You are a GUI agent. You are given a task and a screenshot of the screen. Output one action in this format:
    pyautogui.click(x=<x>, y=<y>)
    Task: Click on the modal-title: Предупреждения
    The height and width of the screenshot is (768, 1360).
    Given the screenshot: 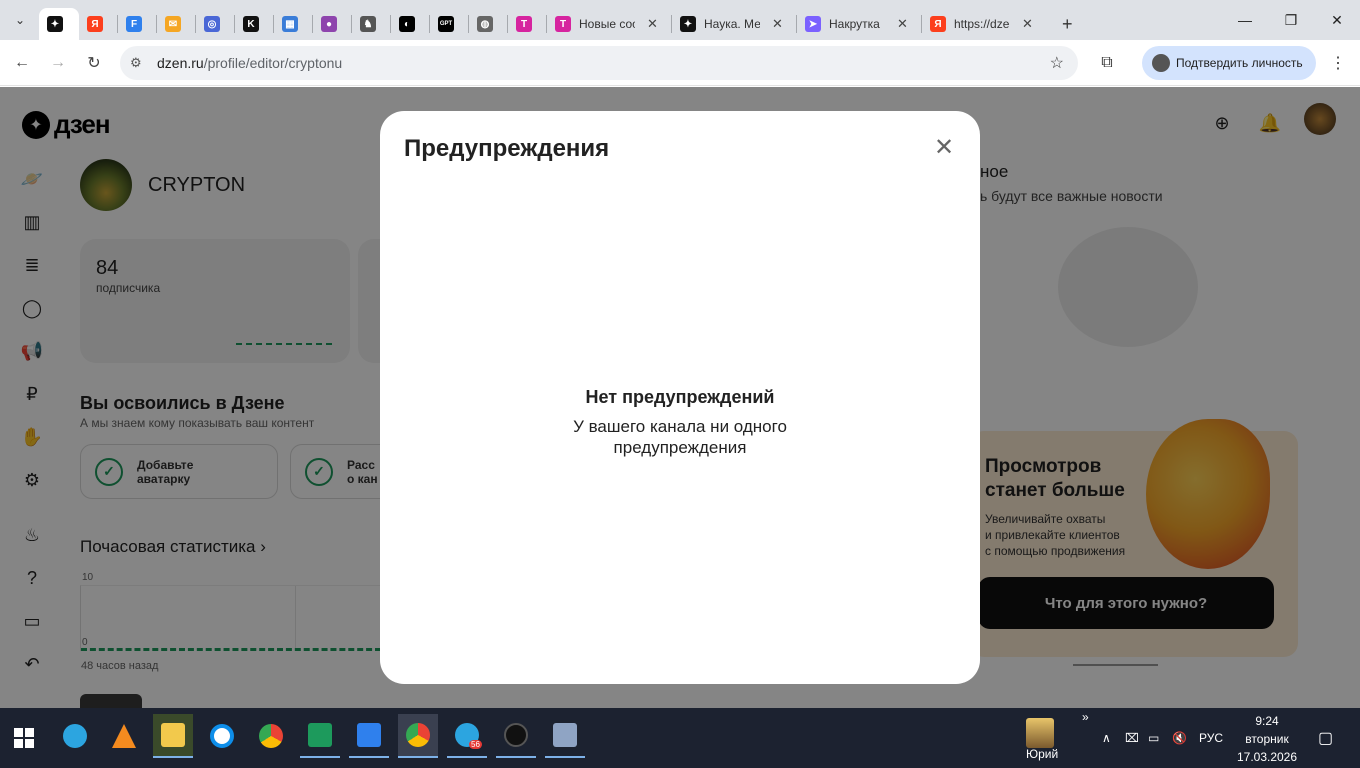 What is the action you would take?
    pyautogui.click(x=507, y=148)
    